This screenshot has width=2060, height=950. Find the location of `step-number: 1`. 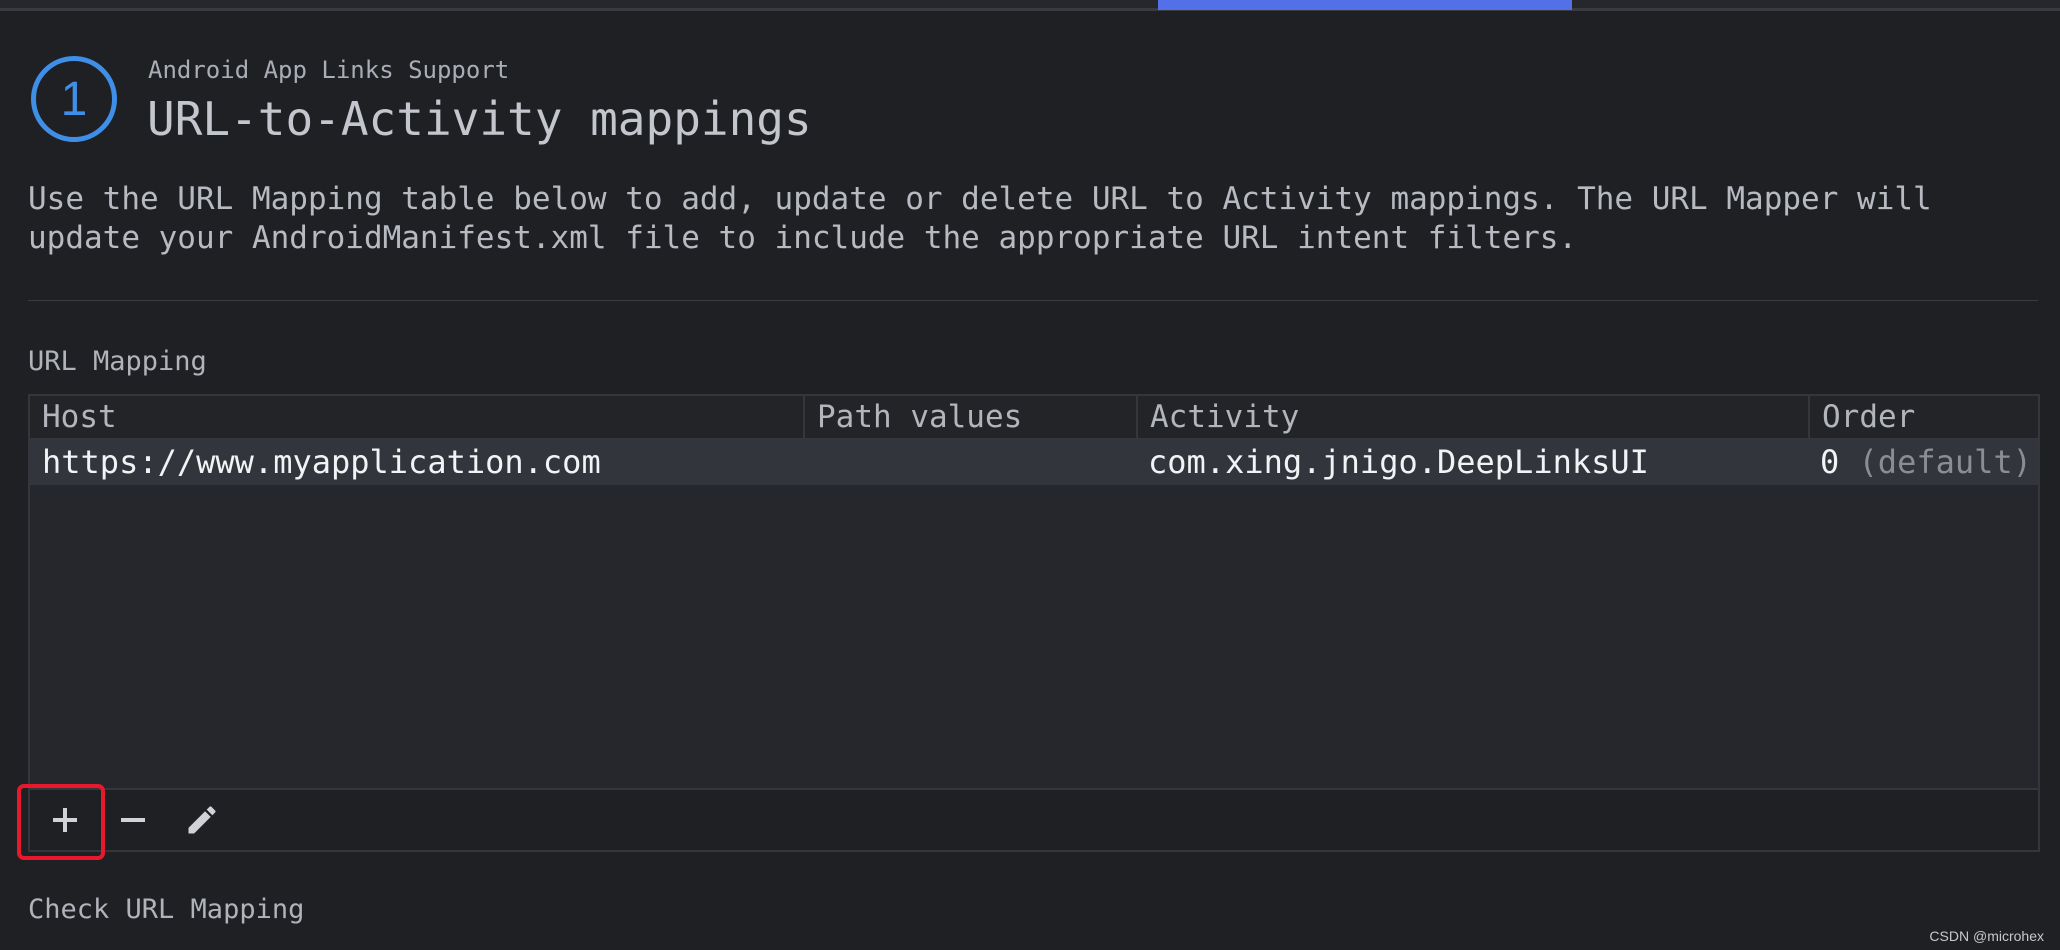

step-number: 1 is located at coordinates (74, 99).